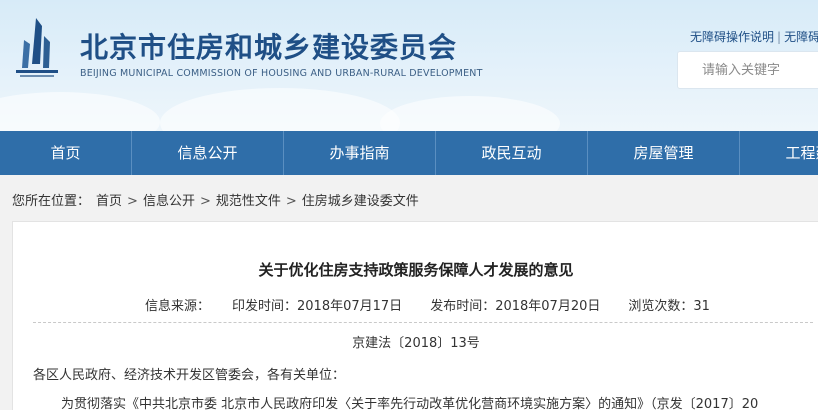  Describe the element at coordinates (416, 270) in the screenshot. I see `article-title: 关于优化住房支持政策服务保障人才发展的意见` at that location.